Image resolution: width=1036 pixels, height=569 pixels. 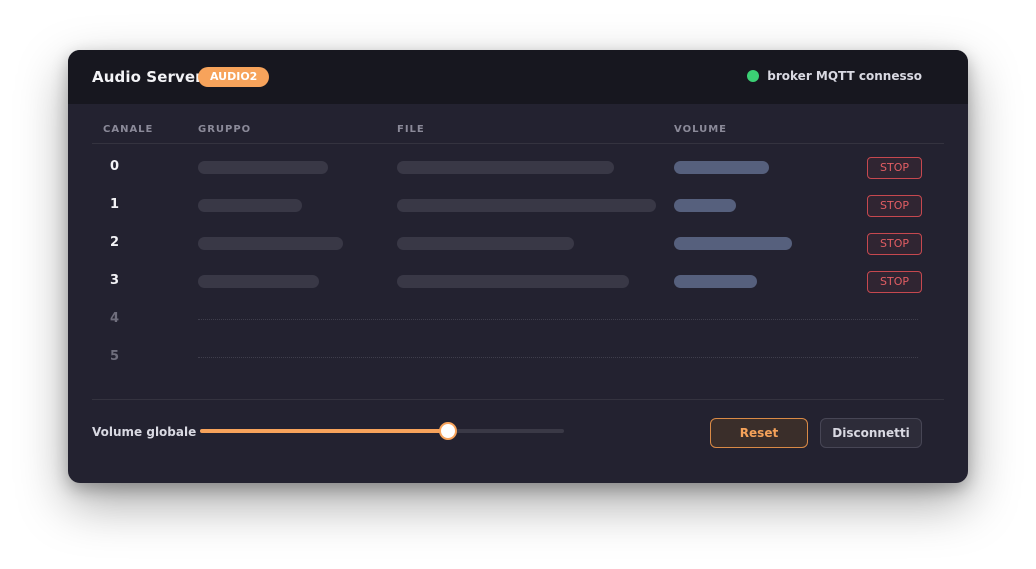 I want to click on channel-number: 2, so click(x=115, y=242).